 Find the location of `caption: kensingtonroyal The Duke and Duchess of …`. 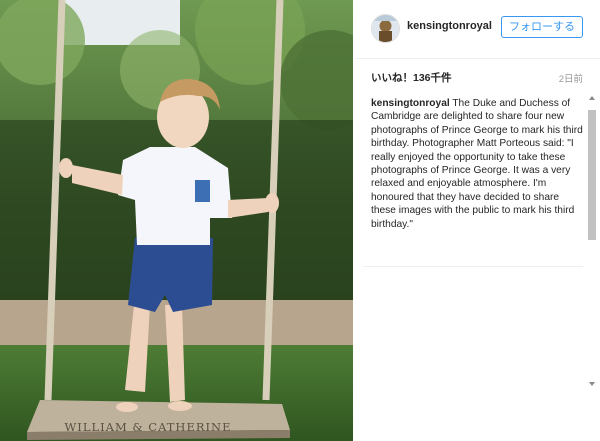

caption: kensingtonroyal The Duke and Duchess of … is located at coordinates (477, 164).